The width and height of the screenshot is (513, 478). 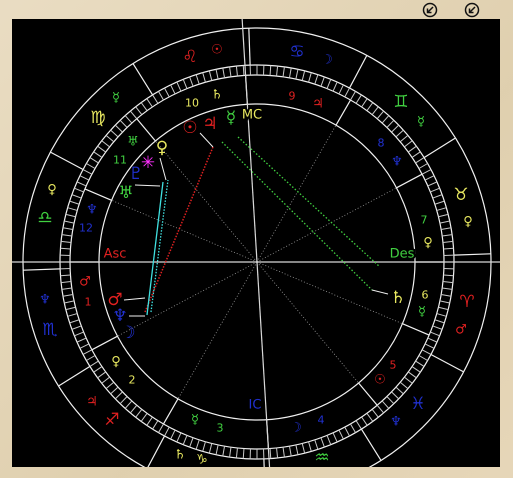 I want to click on zodiac-sign: ♏, so click(x=50, y=330).